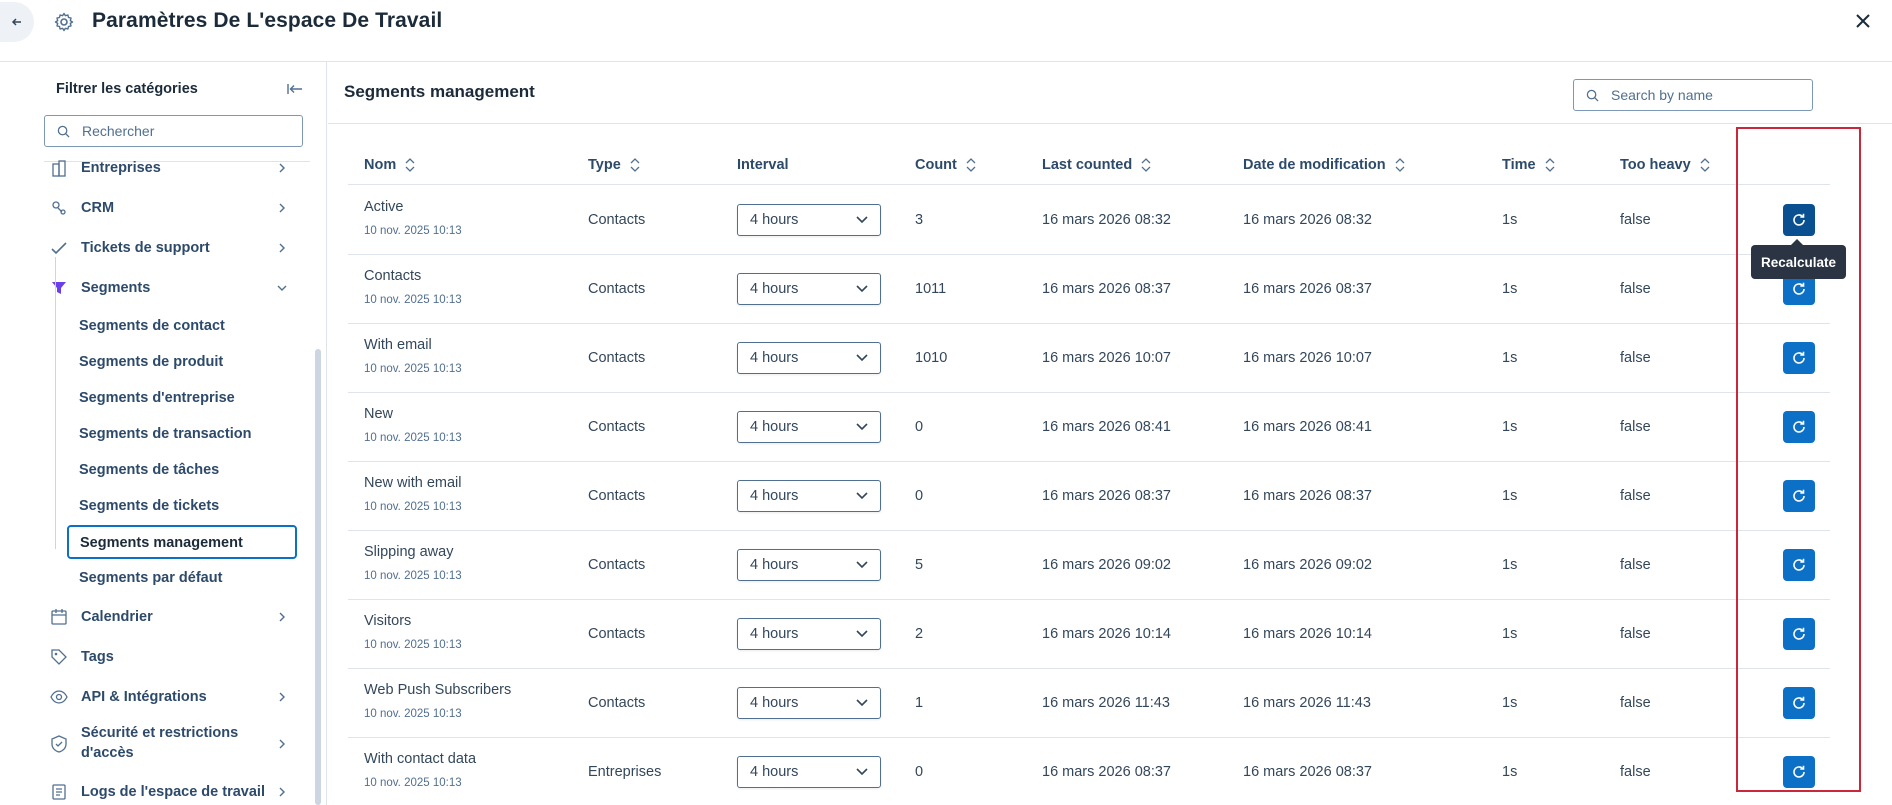  What do you see at coordinates (420, 759) in the screenshot?
I see `segment-name: With contact data` at bounding box center [420, 759].